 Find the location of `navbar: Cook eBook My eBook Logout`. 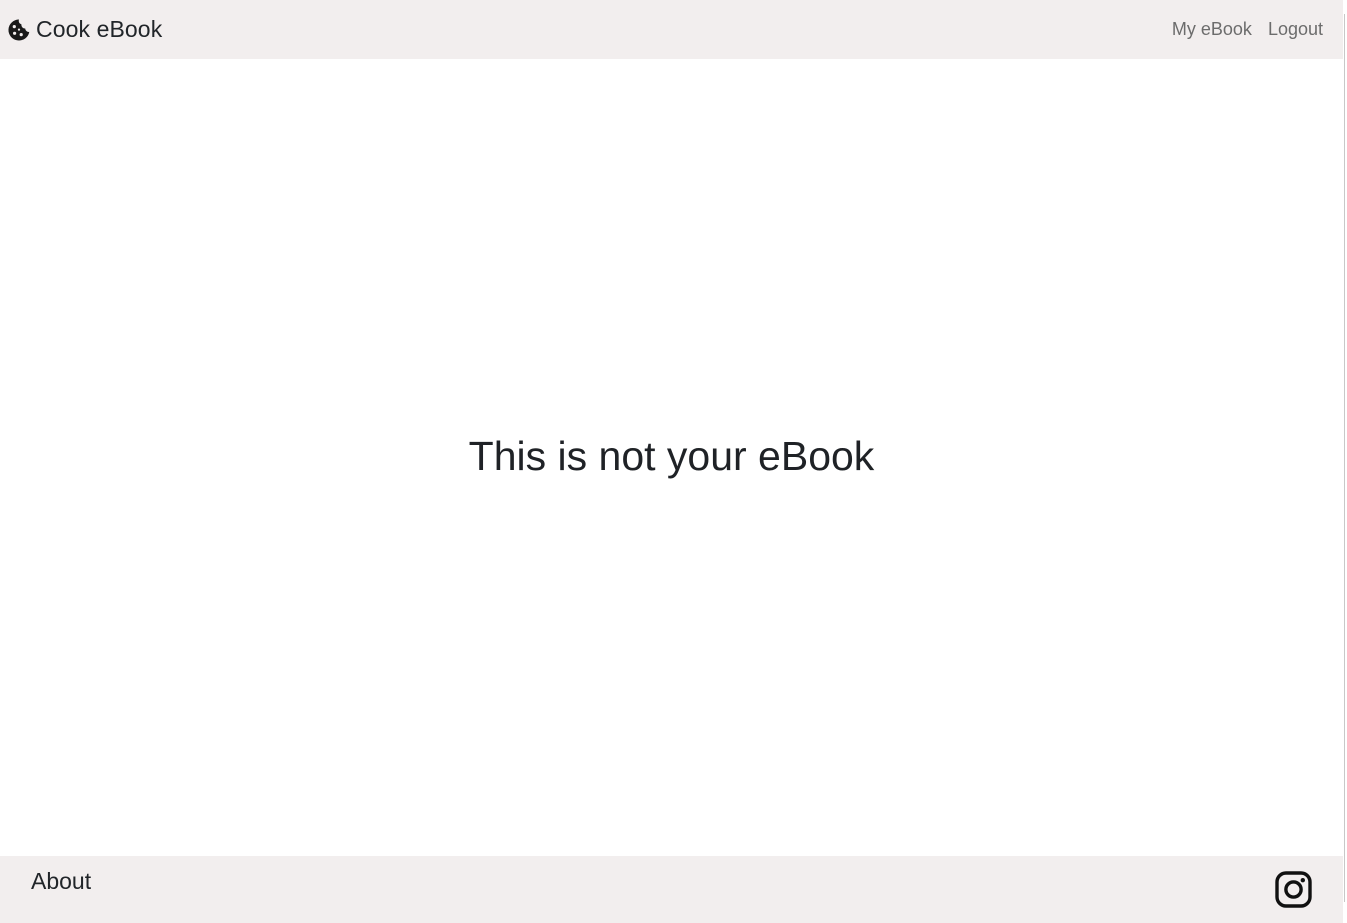

navbar: Cook eBook My eBook Logout is located at coordinates (671, 29).